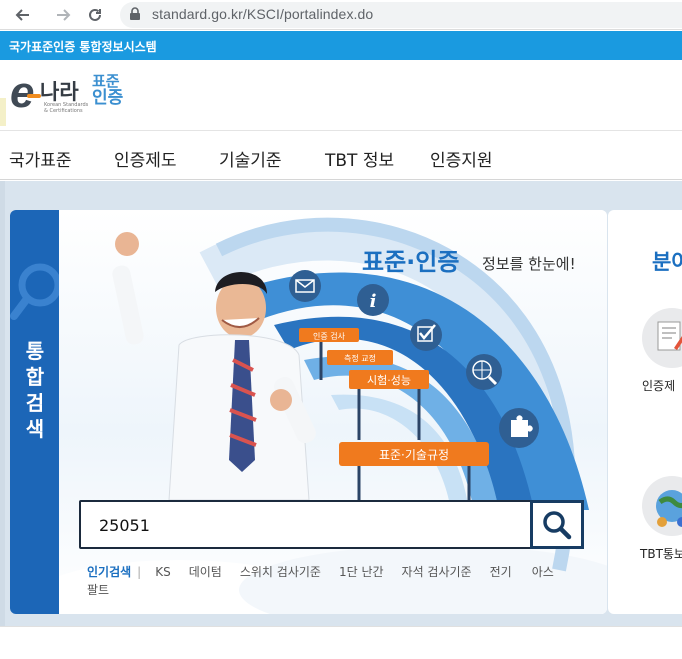 The height and width of the screenshot is (659, 682). Describe the element at coordinates (3, 112) in the screenshot. I see `left-accent-bar` at that location.